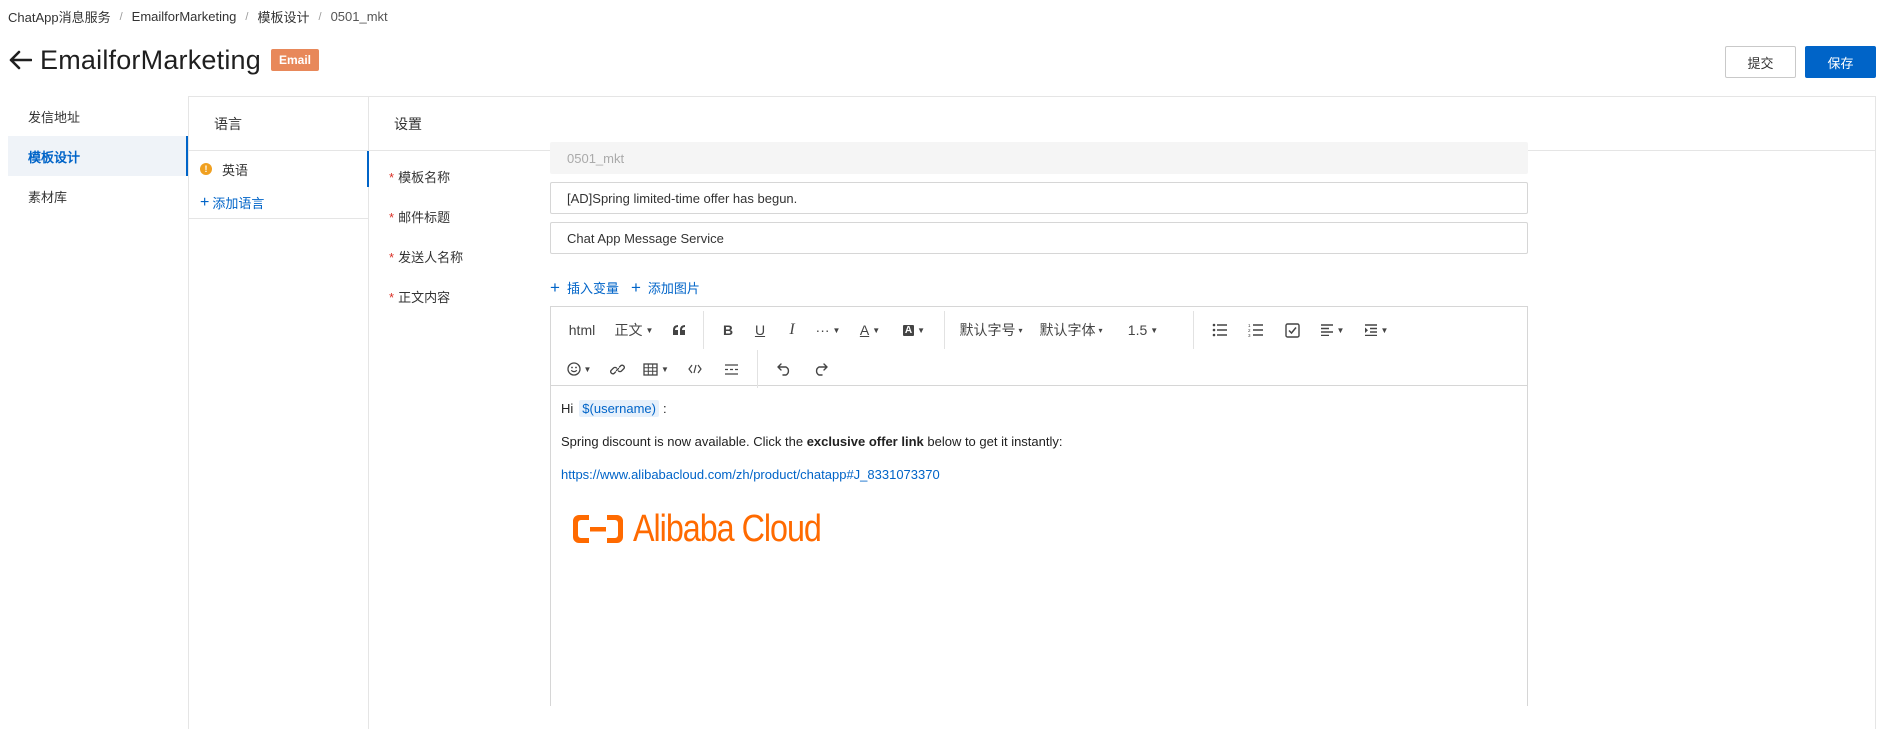  Describe the element at coordinates (48, 197) in the screenshot. I see `nav-item-label: 素材库` at that location.